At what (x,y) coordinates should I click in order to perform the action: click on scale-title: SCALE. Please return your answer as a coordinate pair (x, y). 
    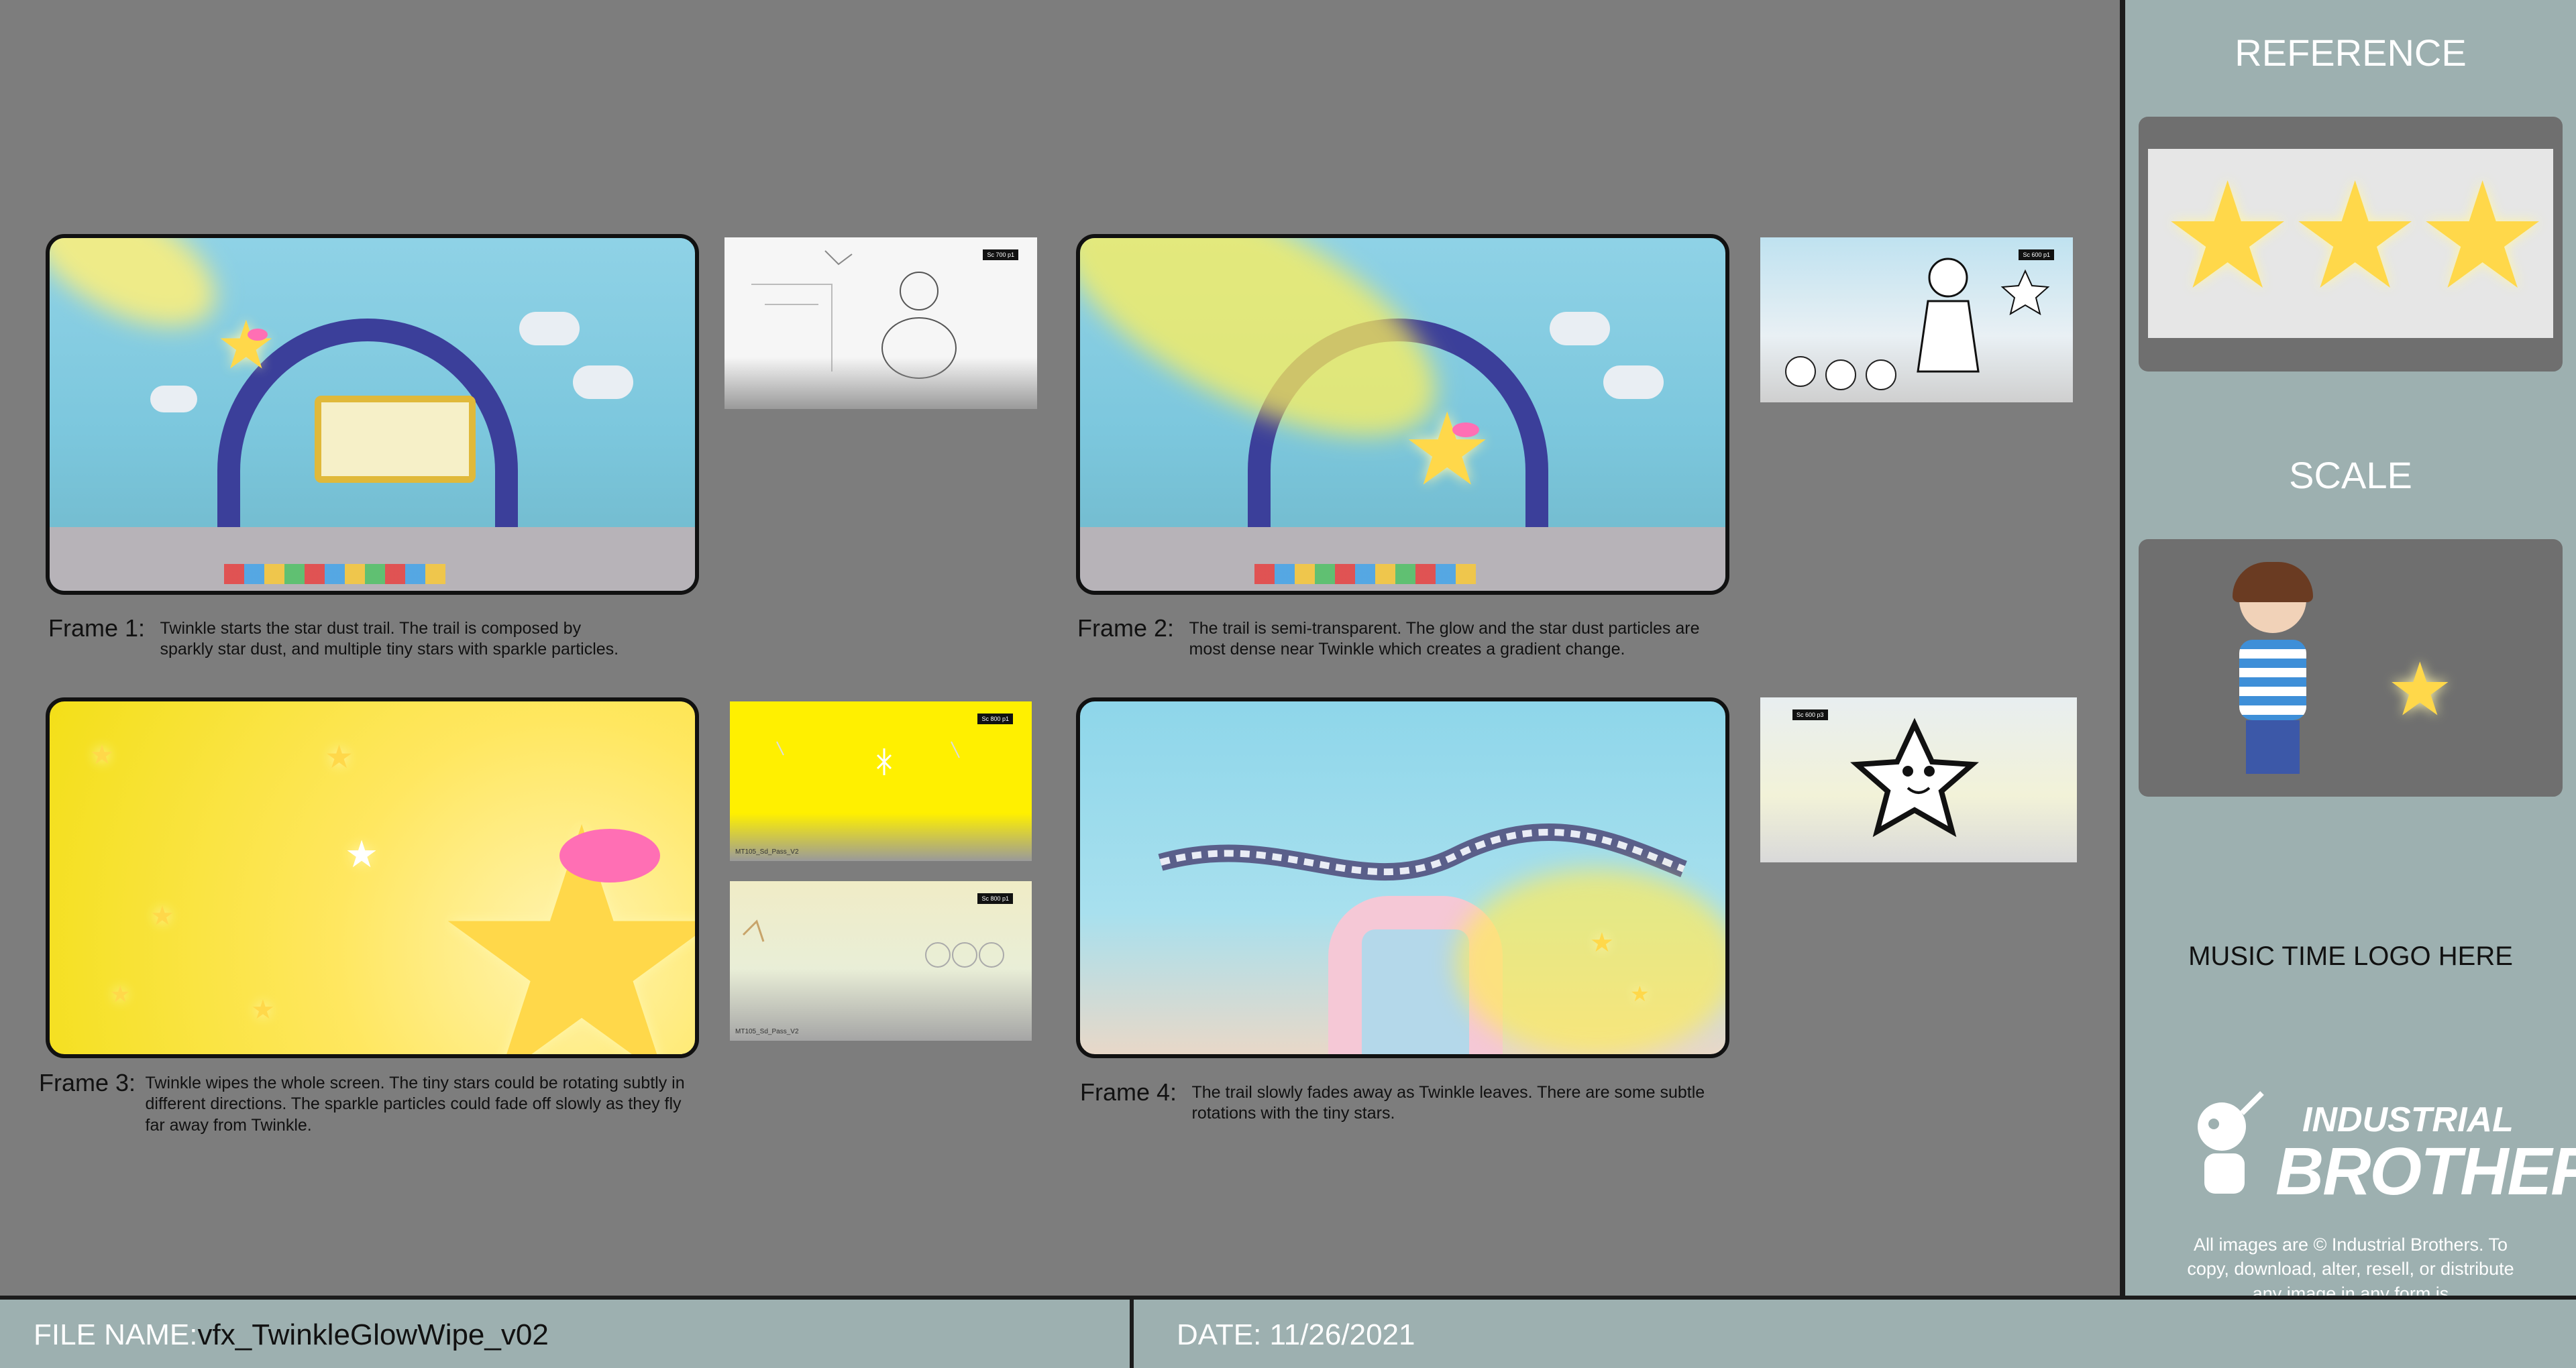
    Looking at the image, I should click on (2350, 475).